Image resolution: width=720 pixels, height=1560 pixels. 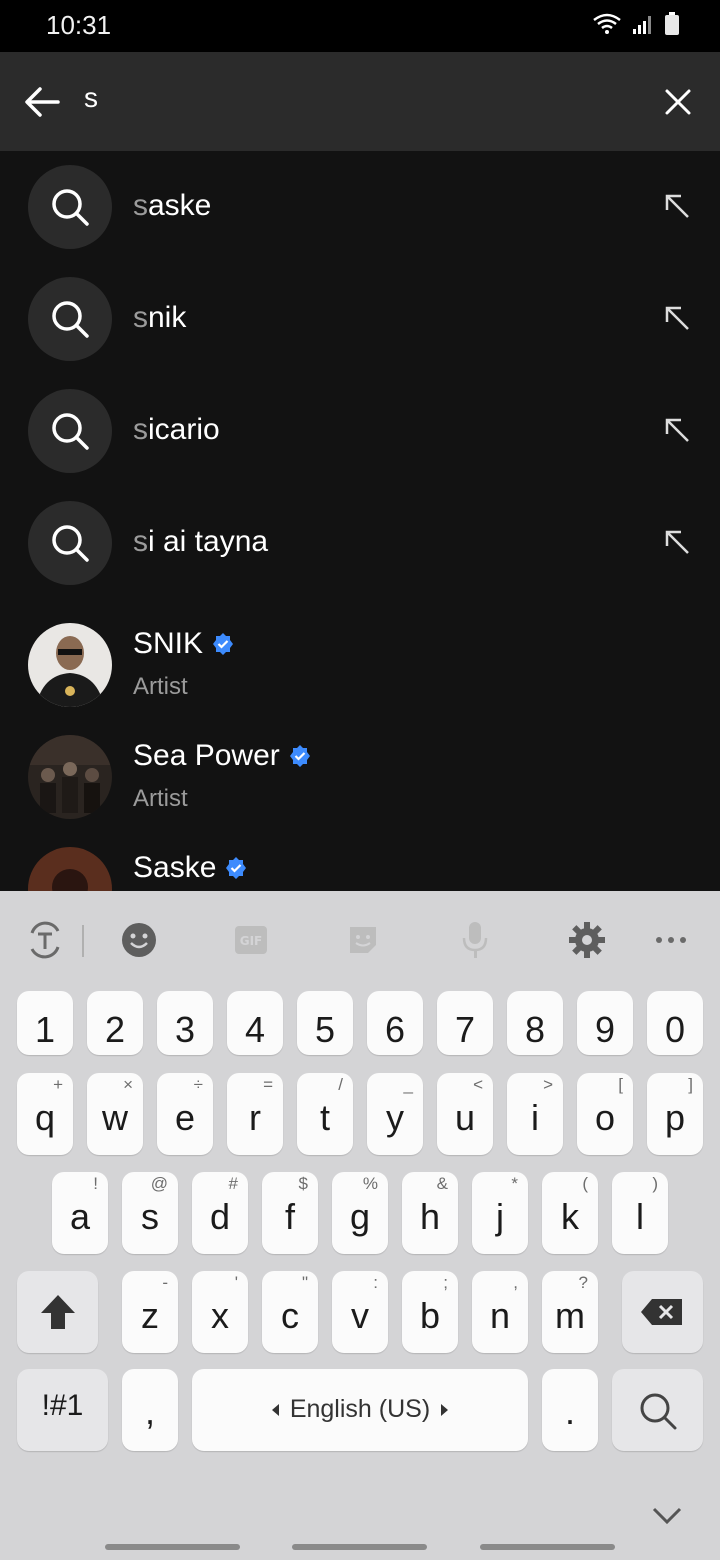 I want to click on key-secondary-label: >, so click(x=548, y=1084).